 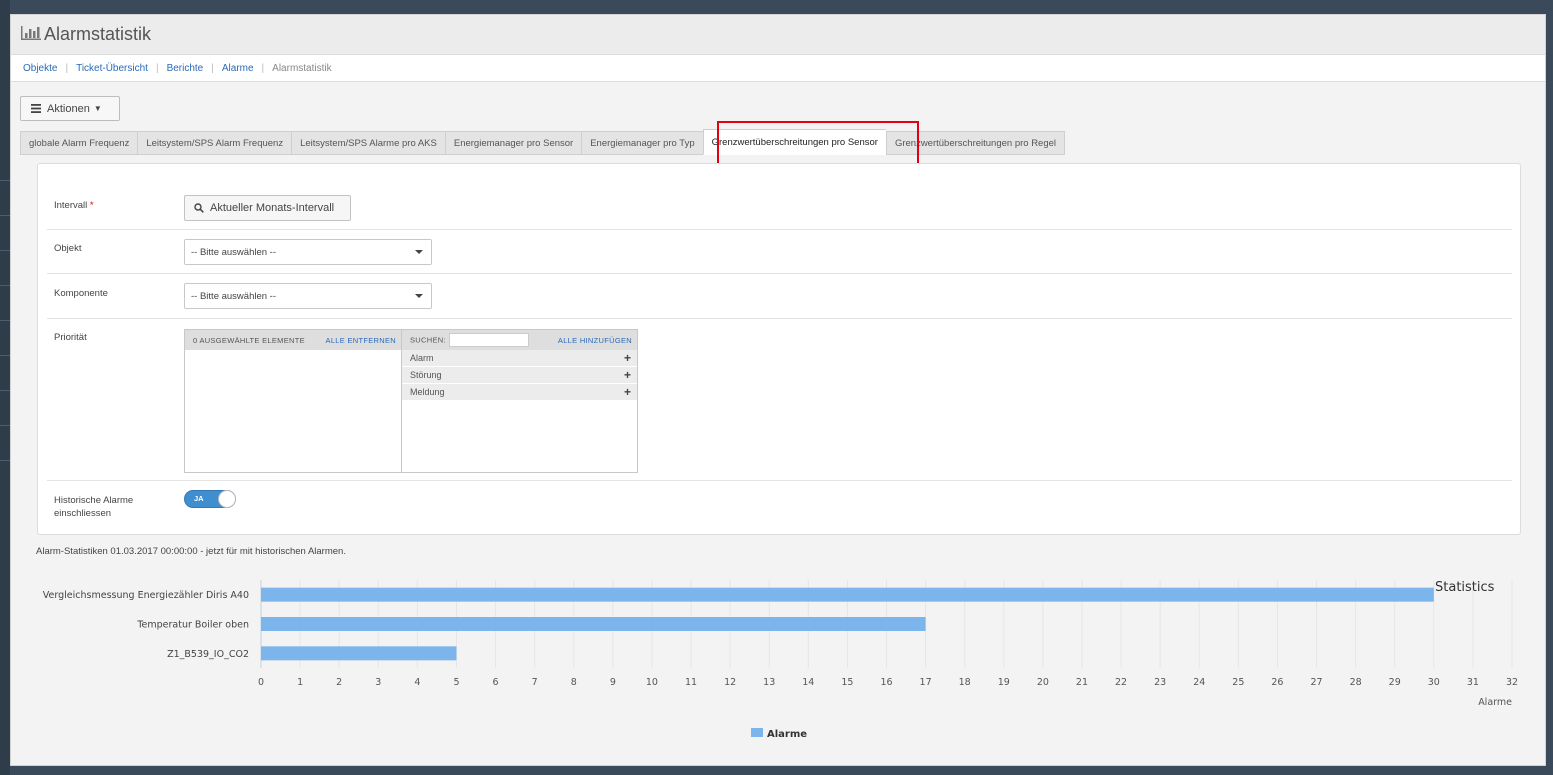 I want to click on option-alarm: Alarm +, so click(x=519, y=358).